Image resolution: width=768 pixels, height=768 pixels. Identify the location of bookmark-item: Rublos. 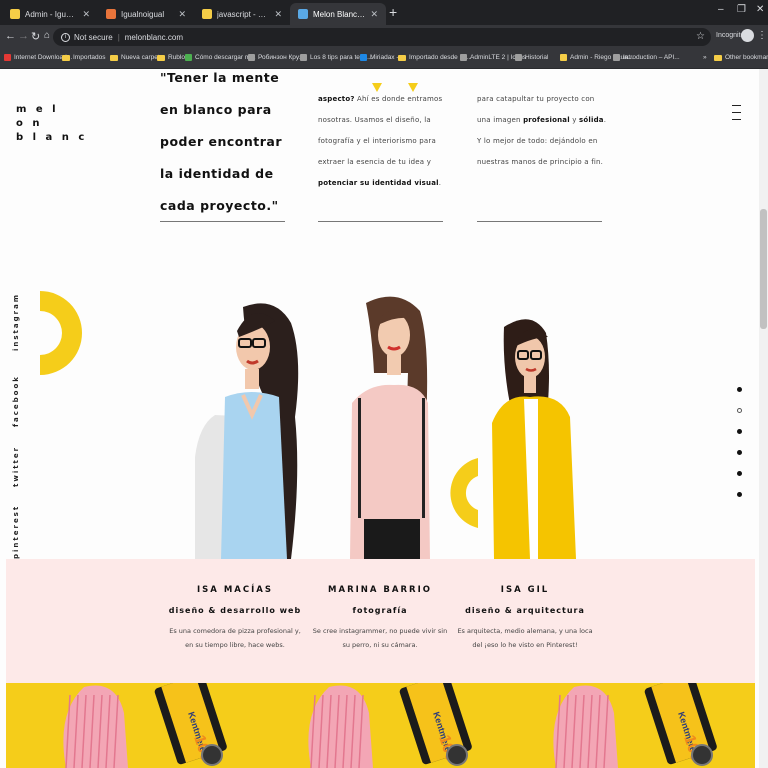
(172, 57).